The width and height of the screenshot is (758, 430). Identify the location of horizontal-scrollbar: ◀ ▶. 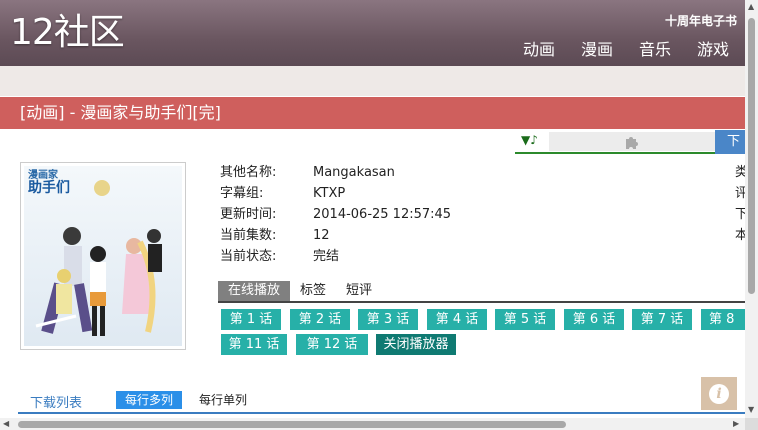
(372, 424).